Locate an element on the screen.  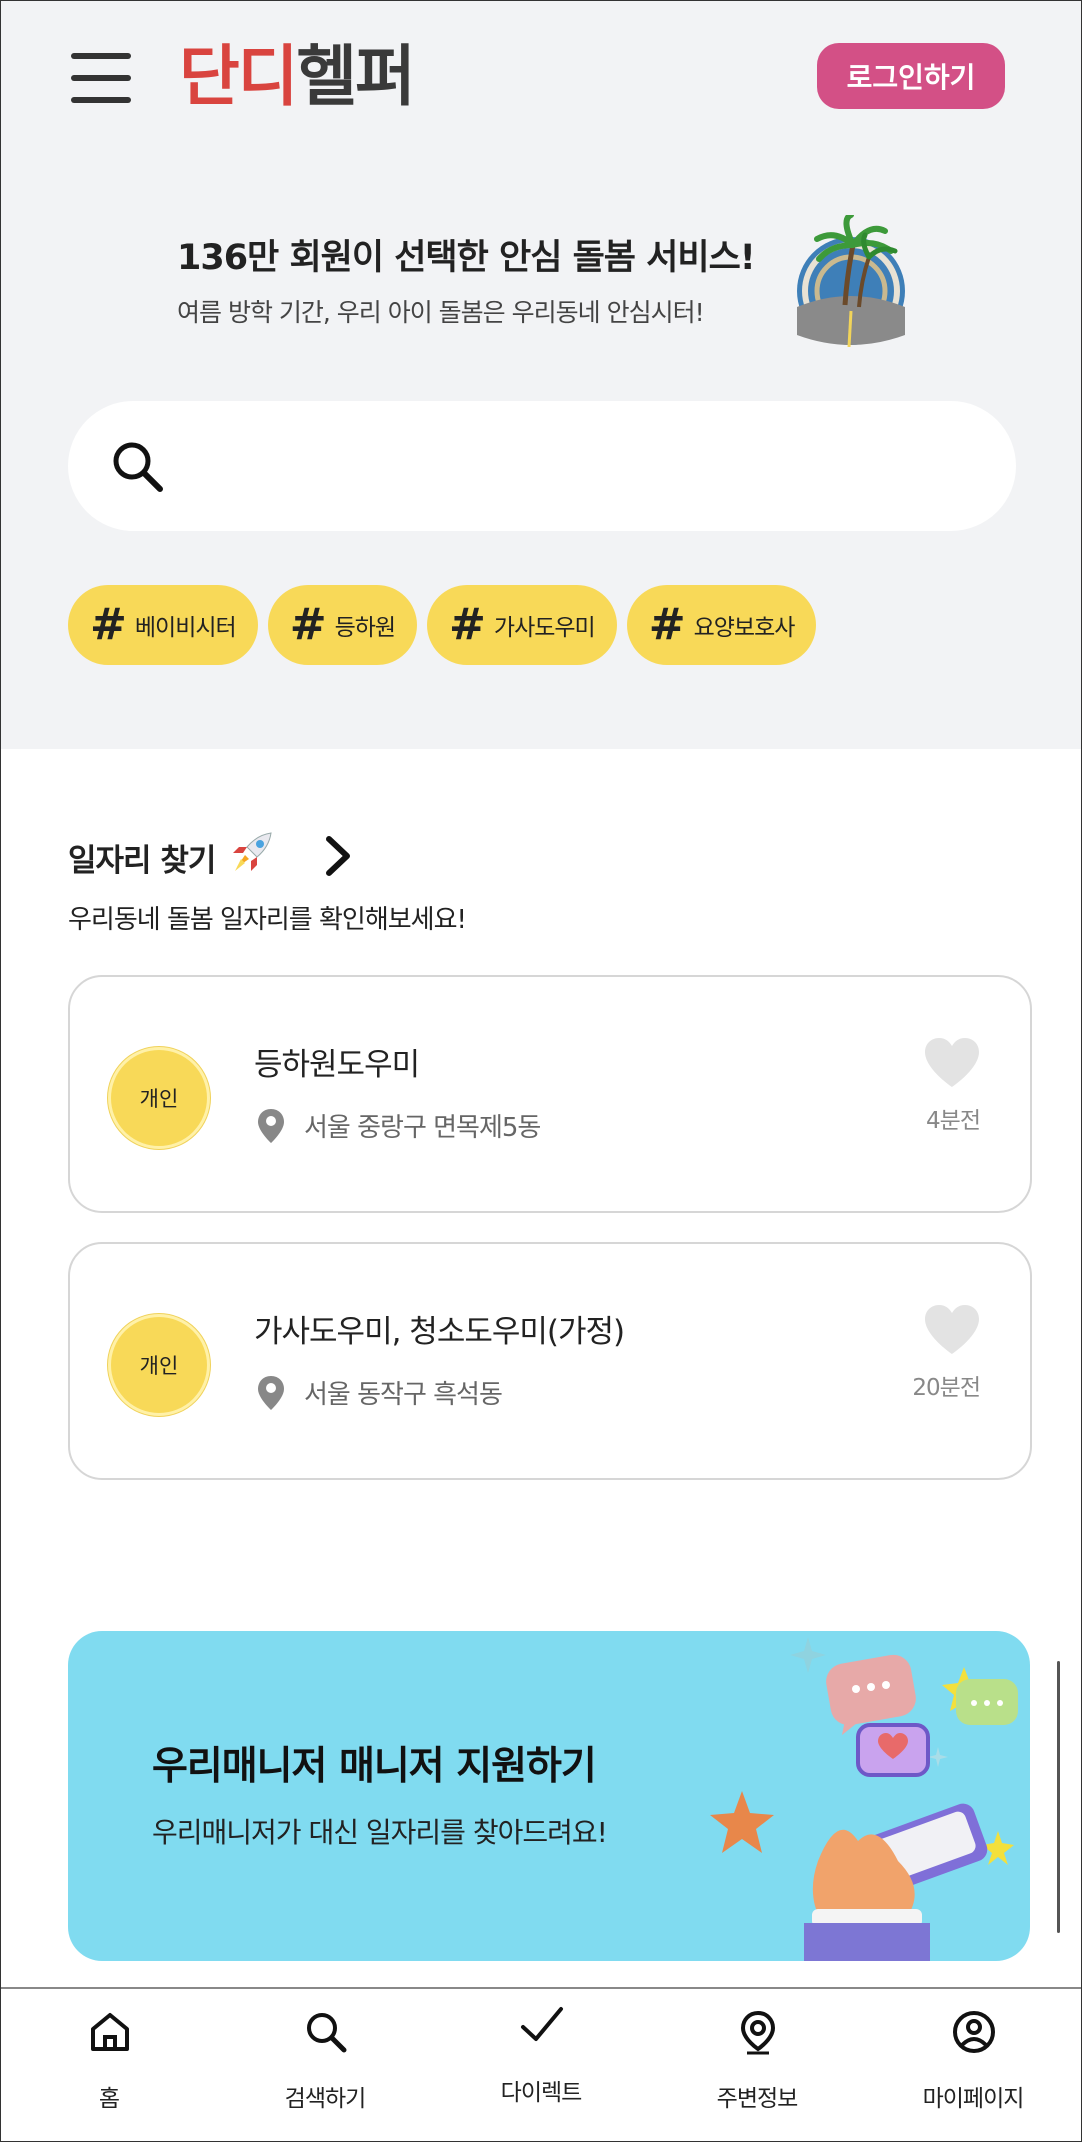
promo-subtitle: 여름 방학 기간, 우리 아이 돌봄은 우리동네 안심시터! is located at coordinates (441, 312).